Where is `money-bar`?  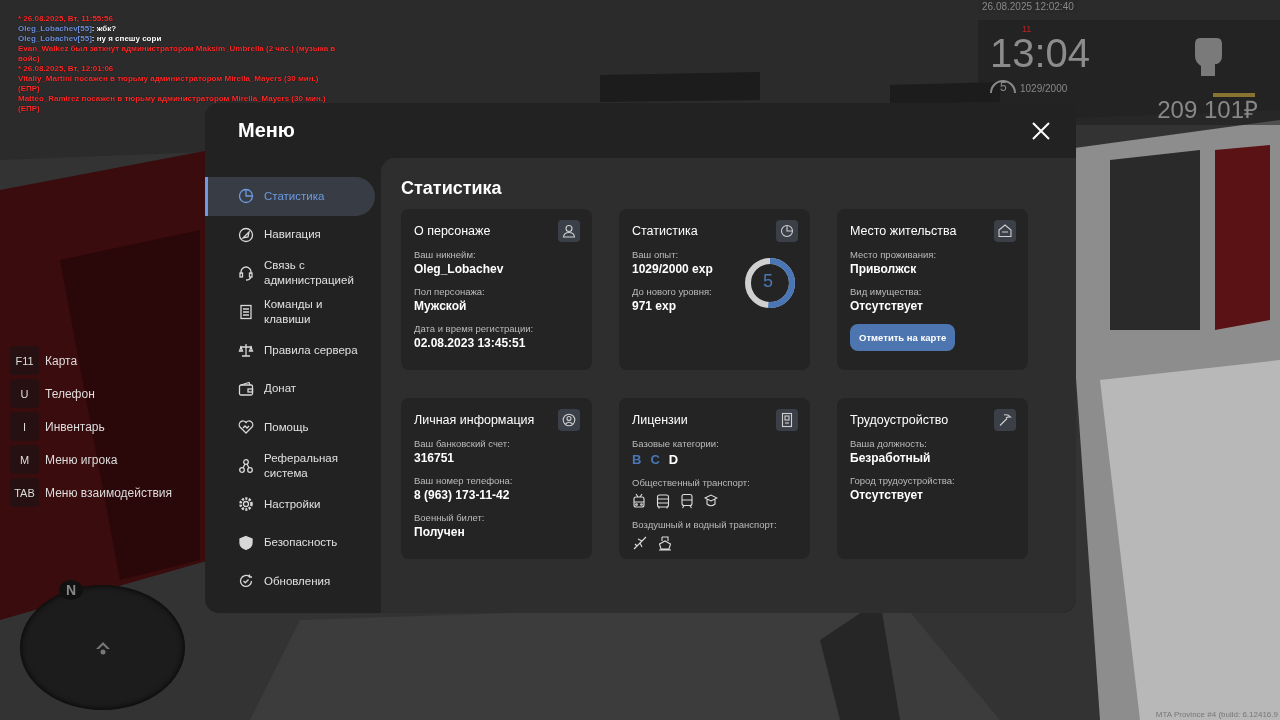 money-bar is located at coordinates (1234, 95).